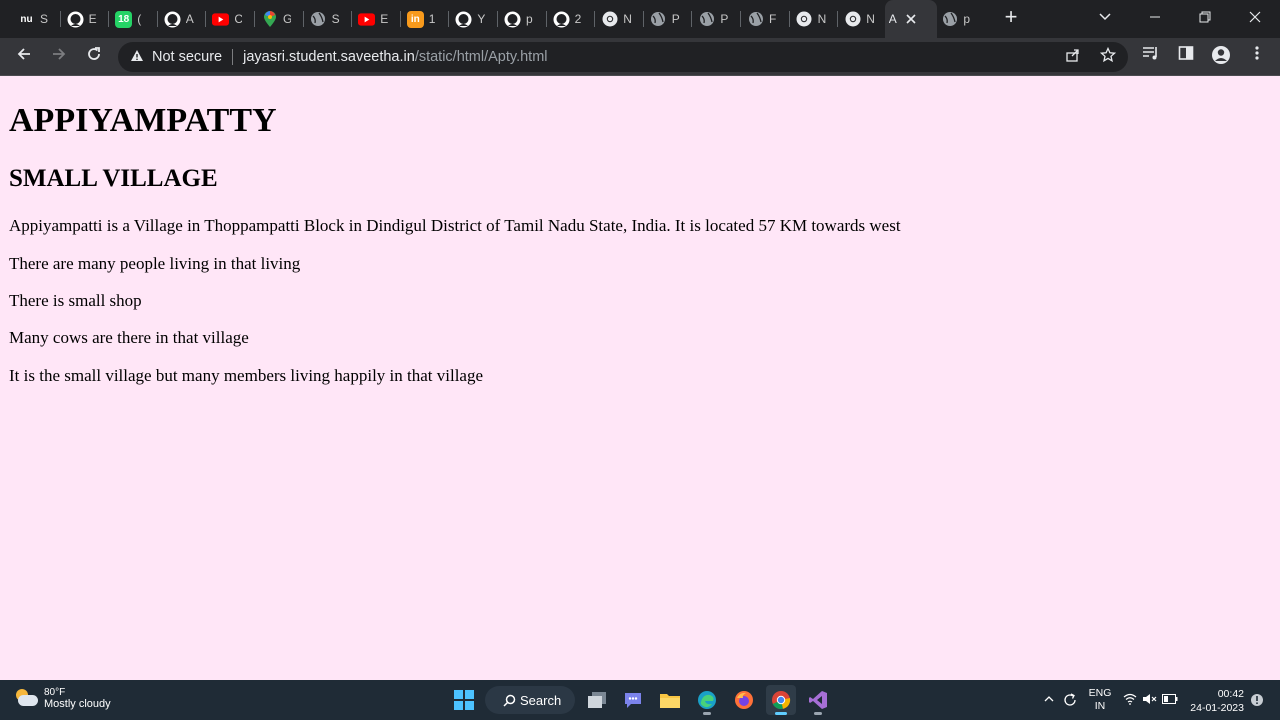 The height and width of the screenshot is (720, 1280). I want to click on taskbar-search: Search, so click(530, 700).